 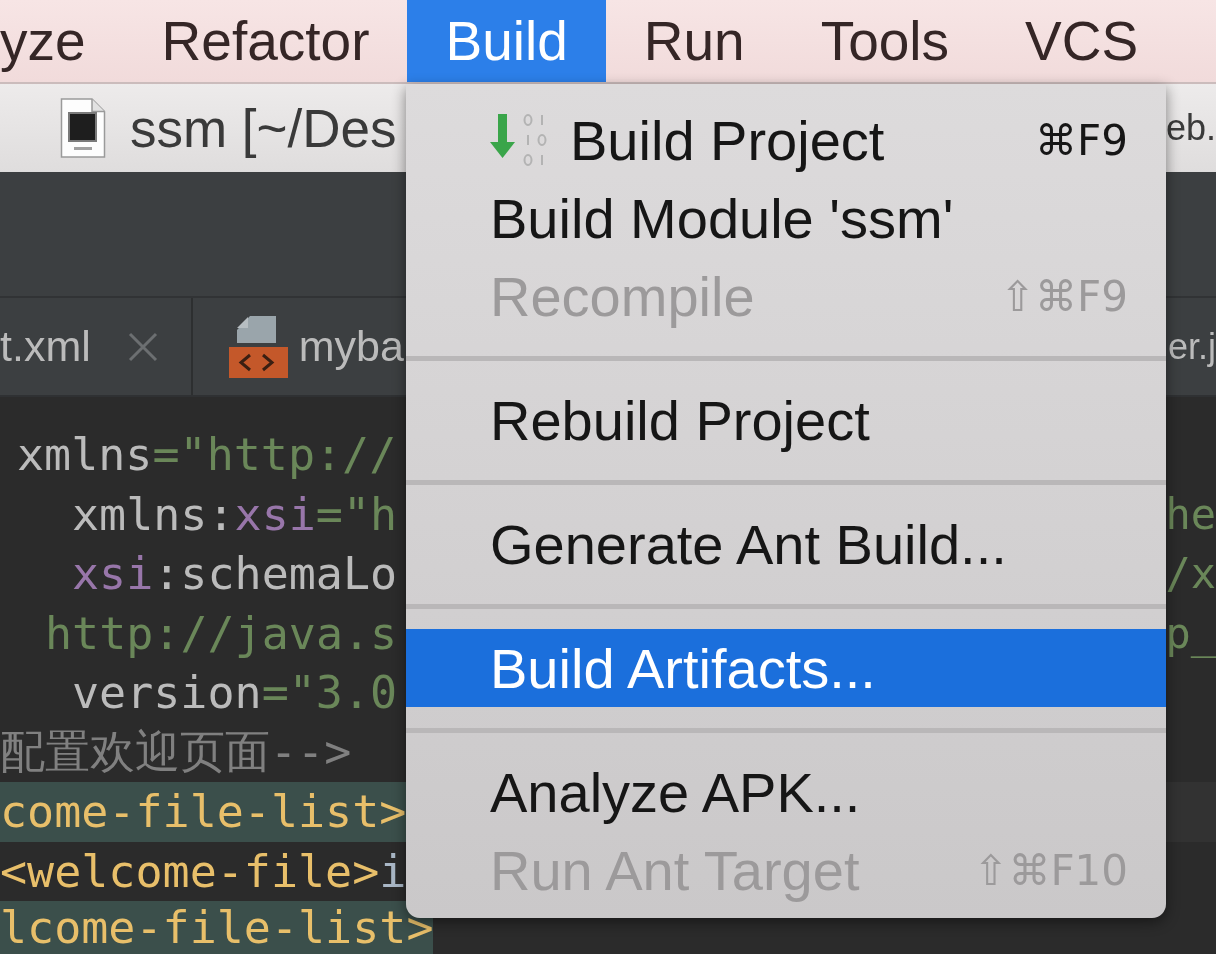 I want to click on close-icon, so click(x=142, y=346).